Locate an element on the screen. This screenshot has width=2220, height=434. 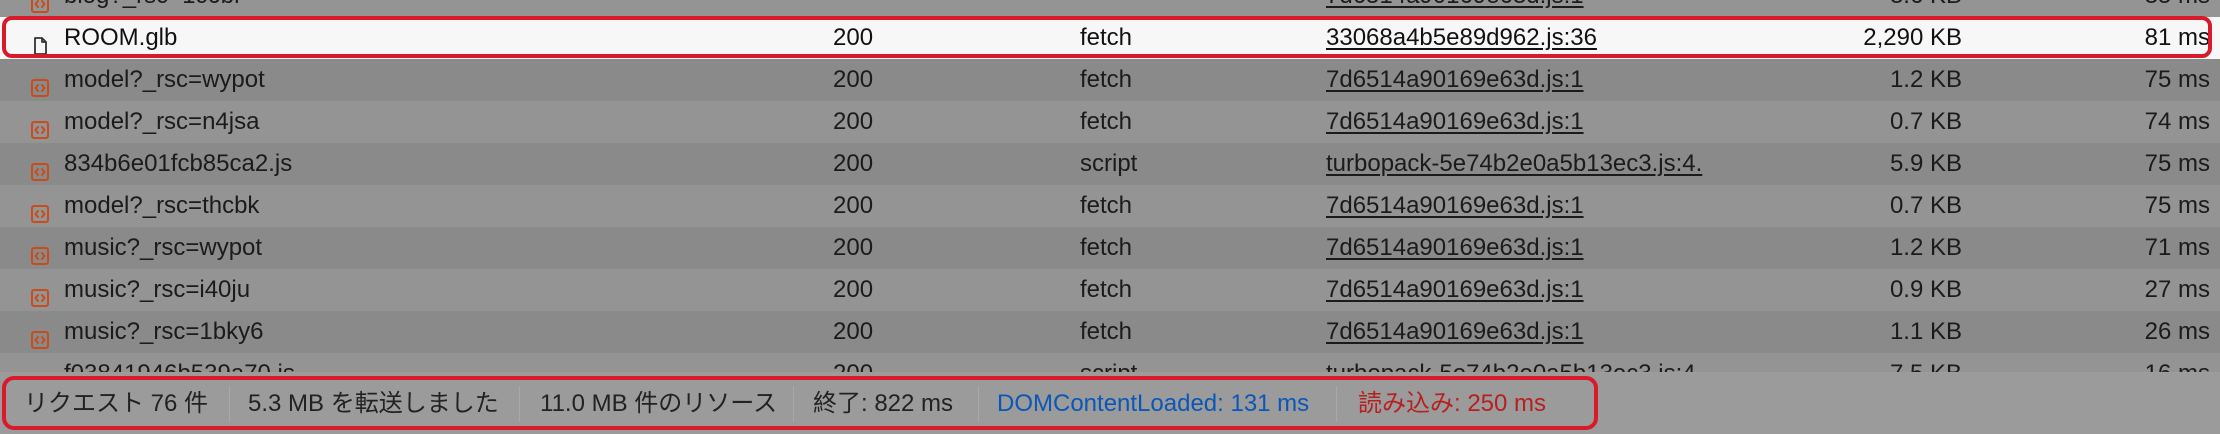
request-name: music?_rsc=i40ju is located at coordinates (157, 289).